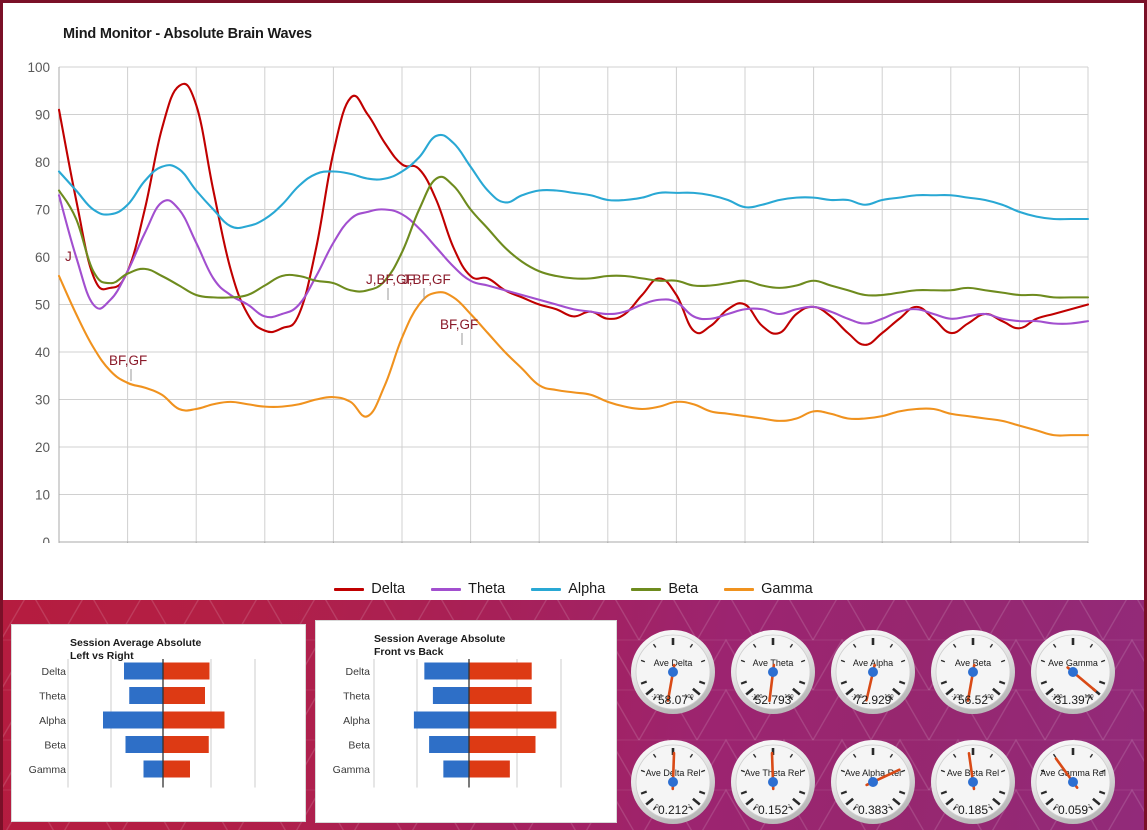  I want to click on gauge-value: 58.07, so click(673, 700).